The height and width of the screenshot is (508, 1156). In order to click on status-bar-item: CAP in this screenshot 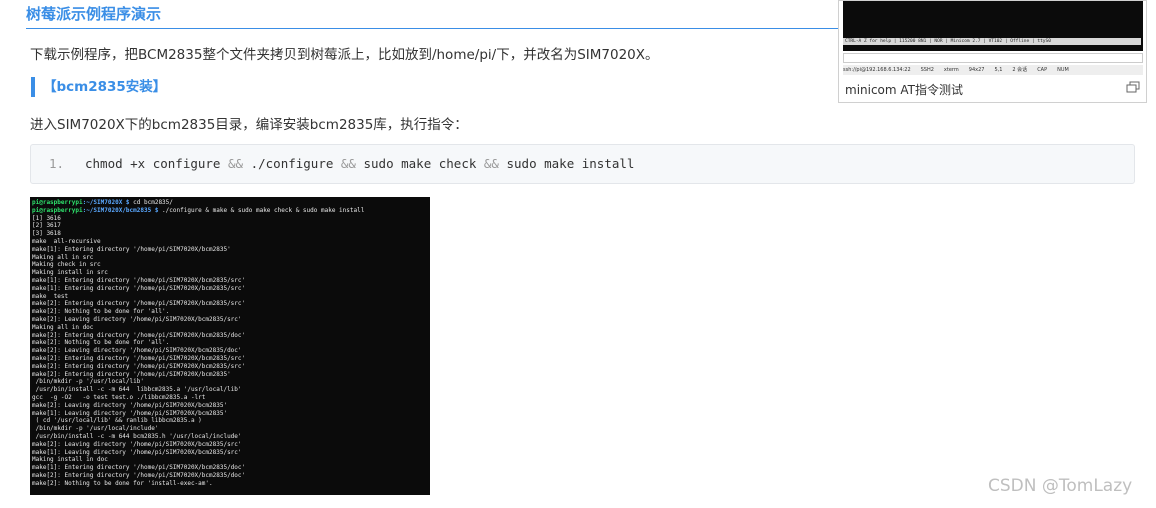, I will do `click(1042, 70)`.